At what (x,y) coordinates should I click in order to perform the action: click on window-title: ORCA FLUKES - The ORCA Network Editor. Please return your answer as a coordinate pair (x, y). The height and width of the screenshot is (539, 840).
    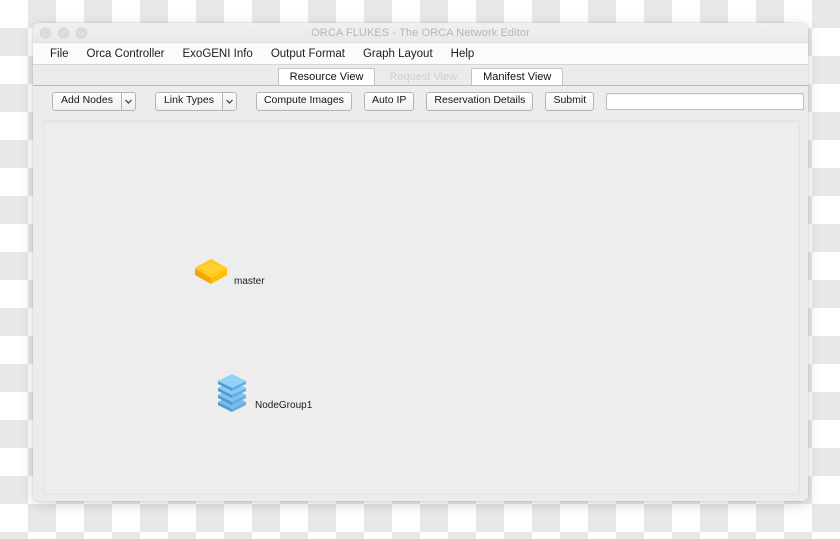
    Looking at the image, I should click on (420, 32).